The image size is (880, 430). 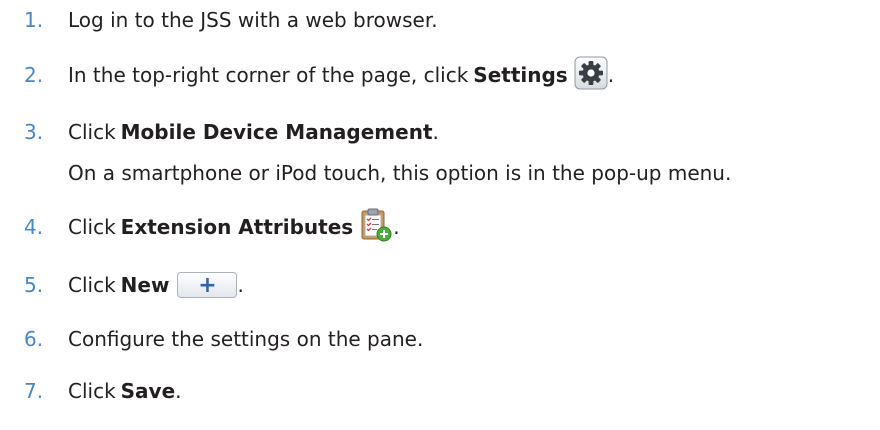 I want to click on step-text: Click New + ., so click(x=156, y=285).